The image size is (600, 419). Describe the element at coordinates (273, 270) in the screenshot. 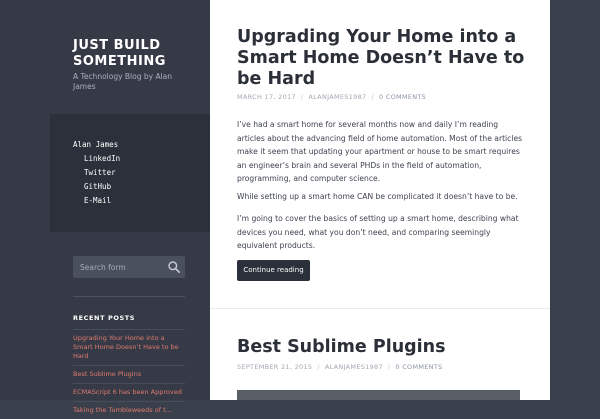

I see `continue-reading-button: Continue reading` at that location.